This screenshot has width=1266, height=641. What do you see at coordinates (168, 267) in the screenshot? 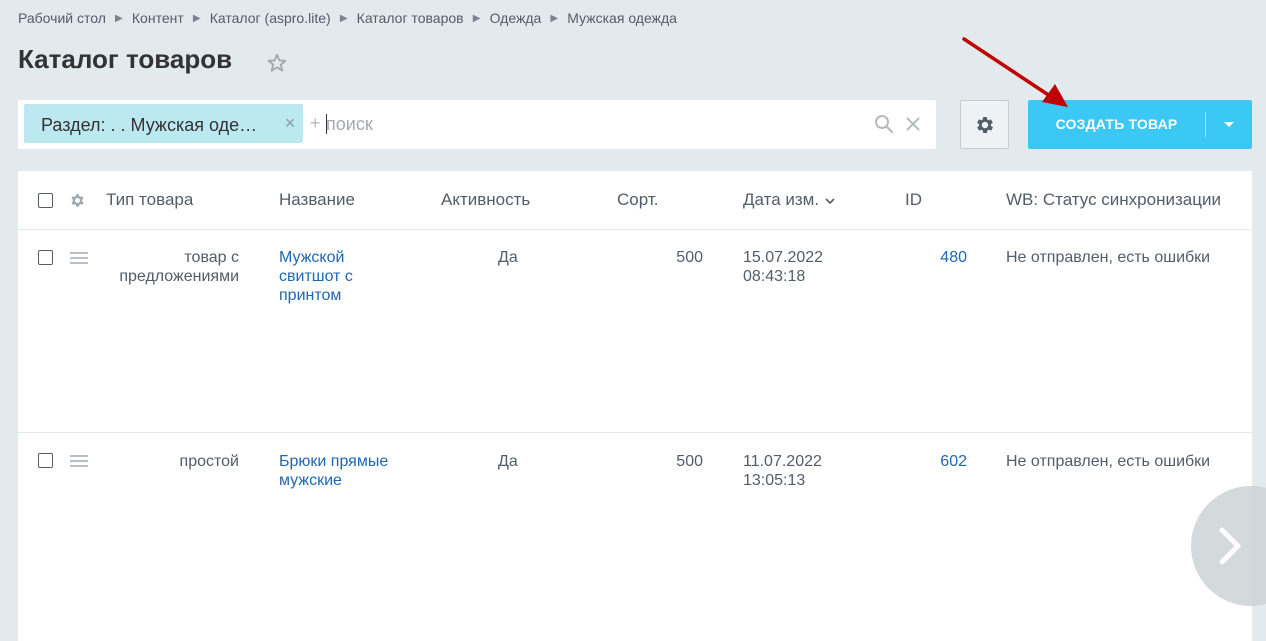
I see `type-cell: товар с предложениями` at bounding box center [168, 267].